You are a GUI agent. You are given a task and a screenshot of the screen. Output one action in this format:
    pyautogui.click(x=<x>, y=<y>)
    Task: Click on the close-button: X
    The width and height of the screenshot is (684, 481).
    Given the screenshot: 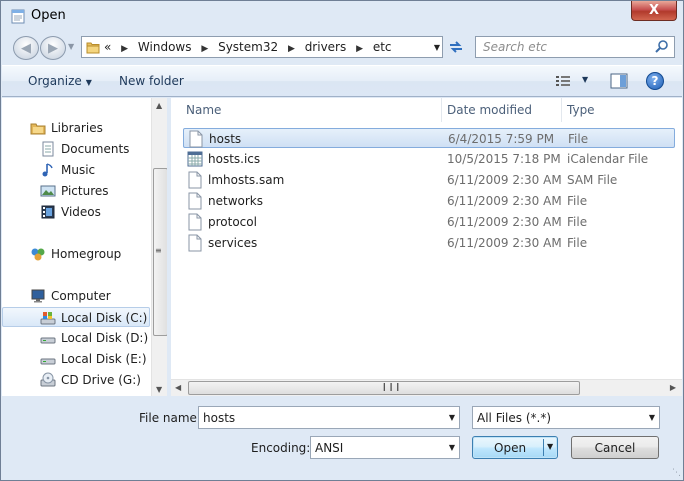 What is the action you would take?
    pyautogui.click(x=654, y=11)
    